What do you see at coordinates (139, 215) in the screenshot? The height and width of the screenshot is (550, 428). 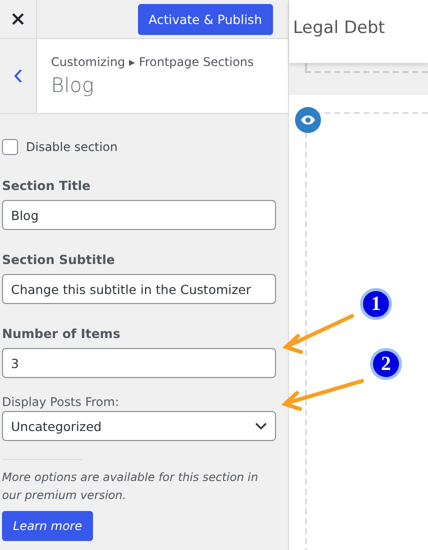 I see `input-field: Blog` at bounding box center [139, 215].